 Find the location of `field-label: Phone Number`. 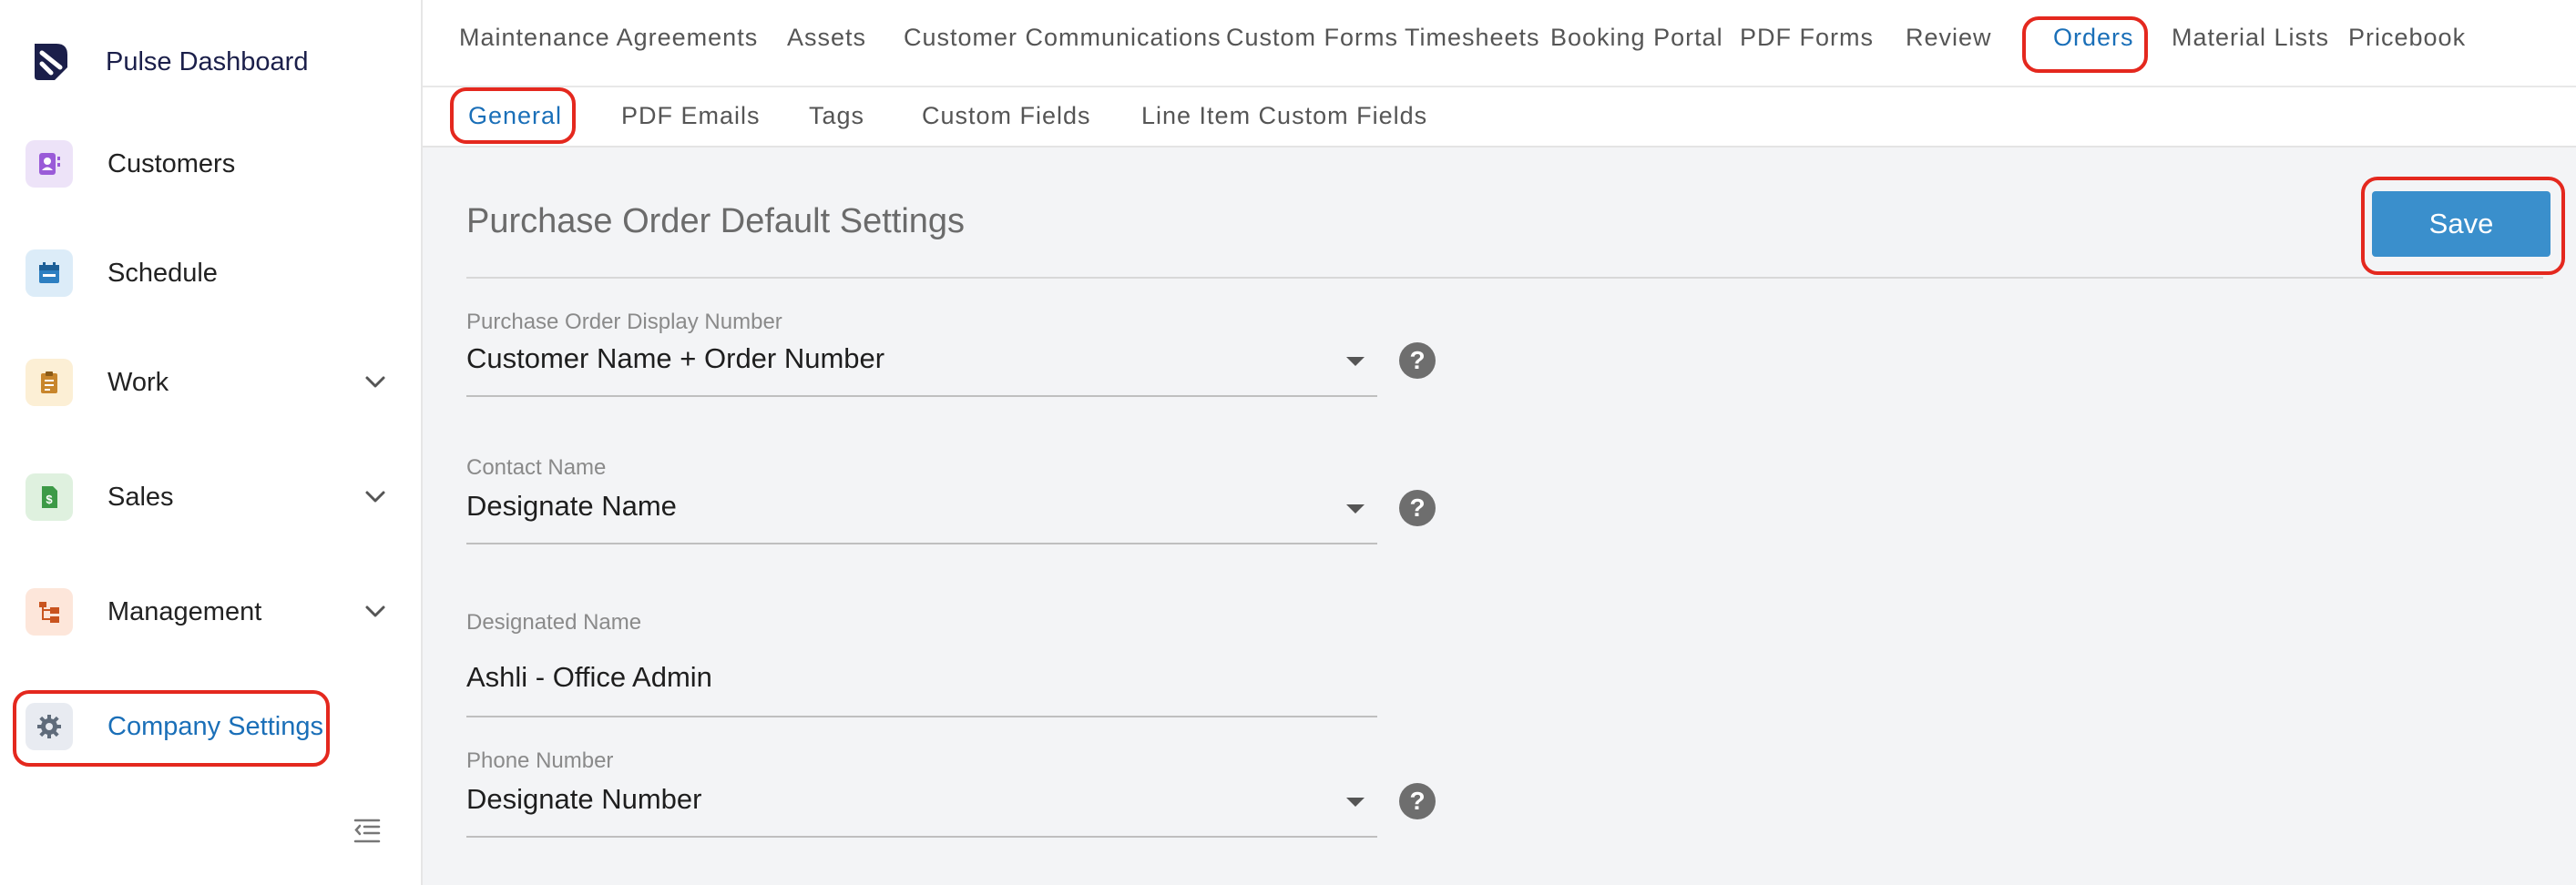

field-label: Phone Number is located at coordinates (540, 761).